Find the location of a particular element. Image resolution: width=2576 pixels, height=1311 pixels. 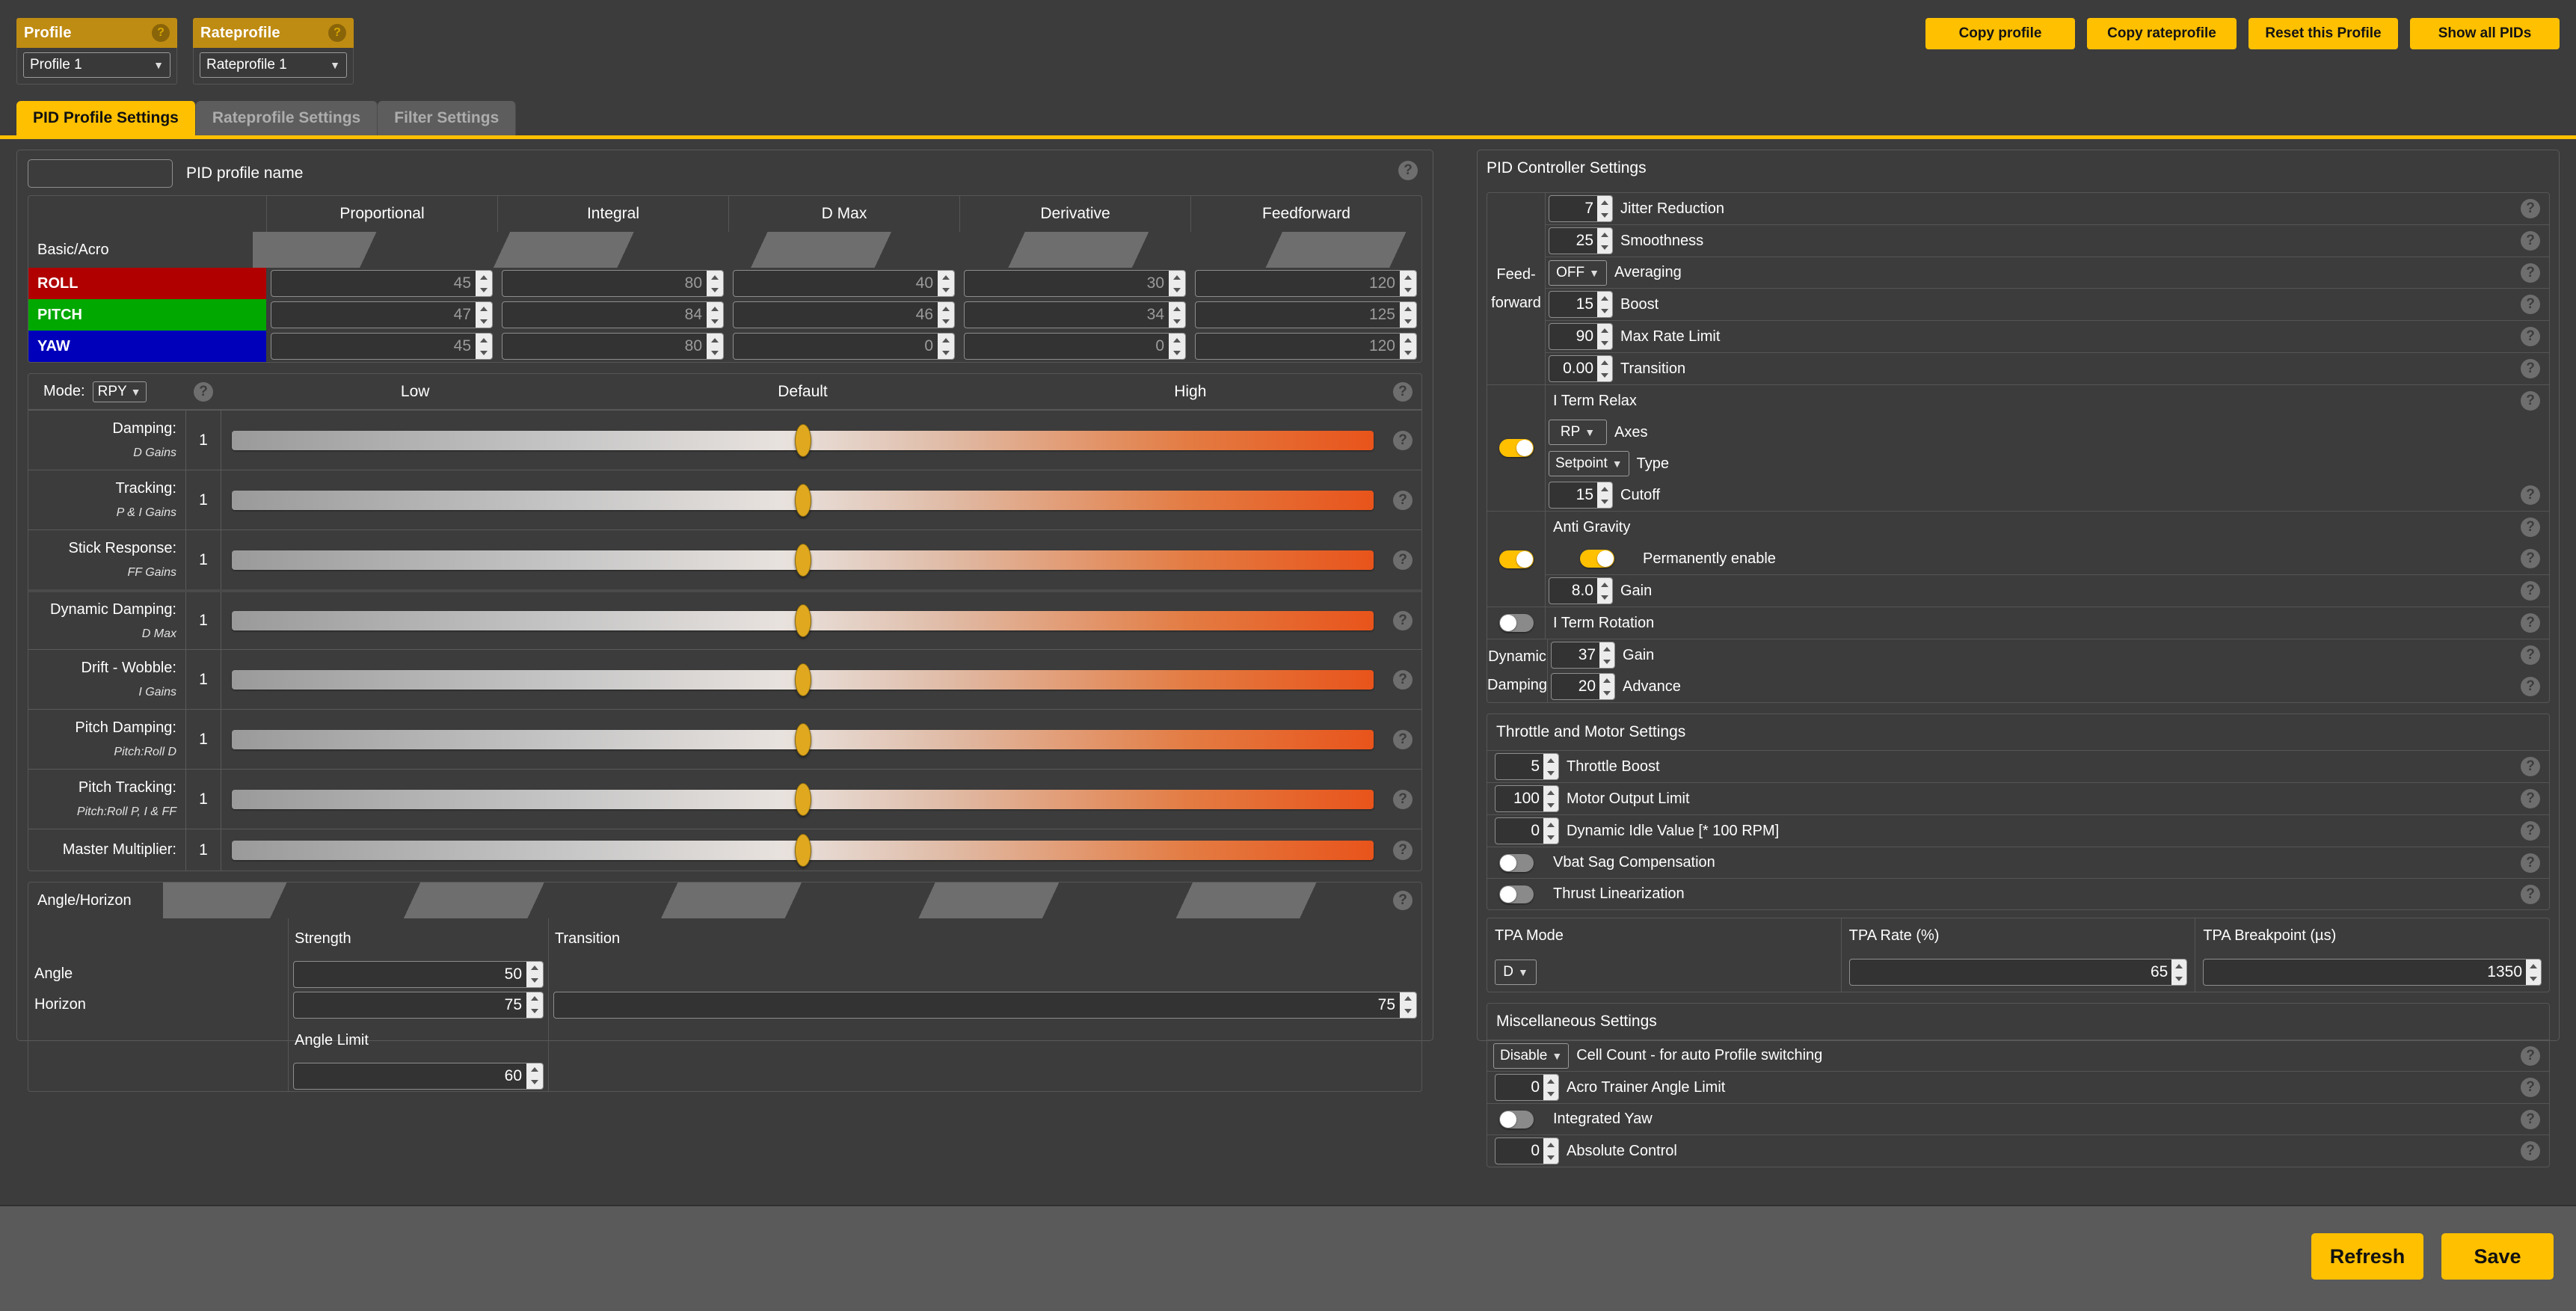

averaging-select: OFF ▼ is located at coordinates (1578, 273).